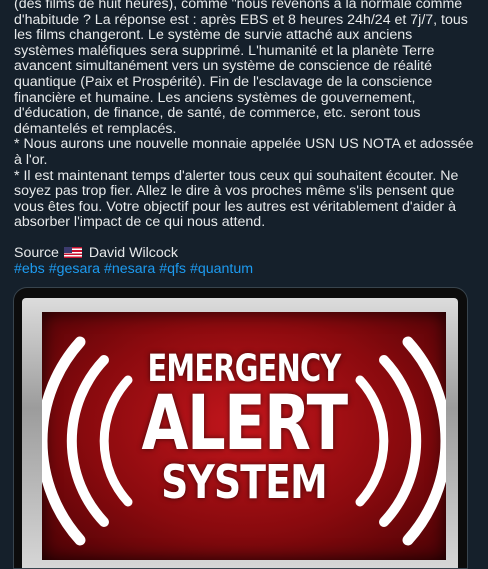 The width and height of the screenshot is (488, 569). I want to click on alert-line-system: SYSTEM, so click(244, 482).